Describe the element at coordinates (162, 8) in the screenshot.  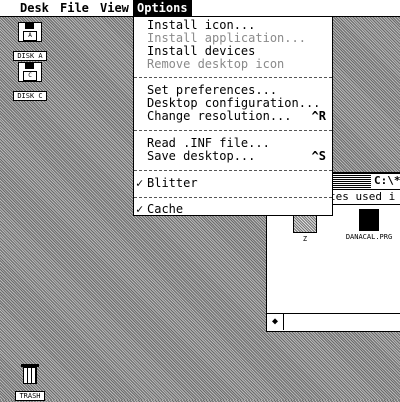
I see `menu-options: Options` at that location.